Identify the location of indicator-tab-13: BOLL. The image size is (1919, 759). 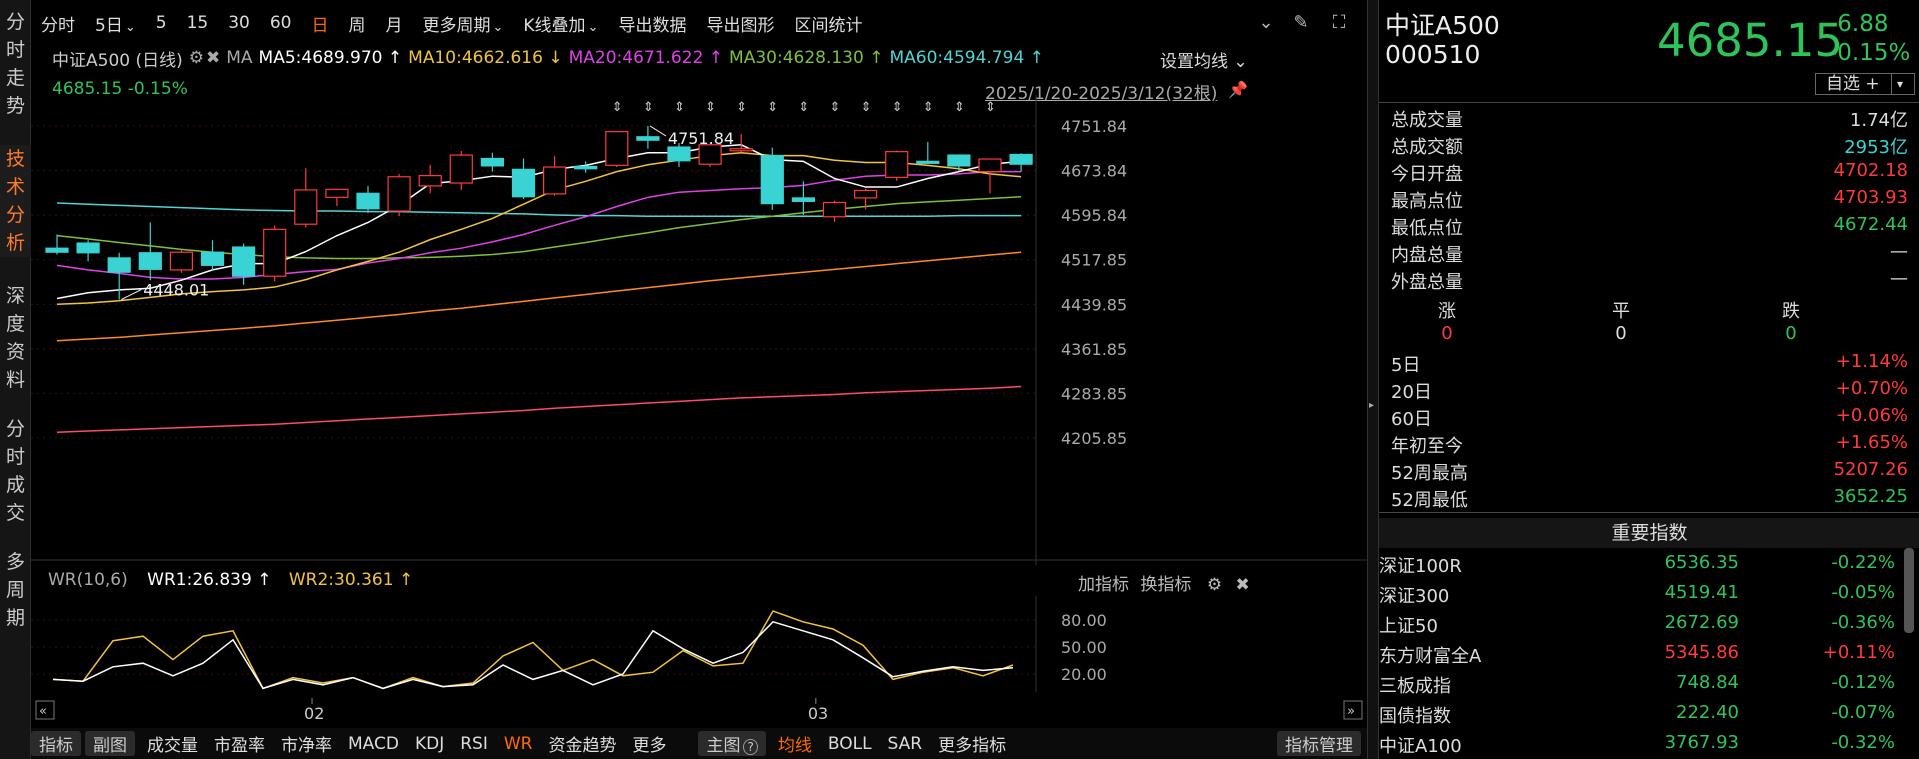
(850, 744).